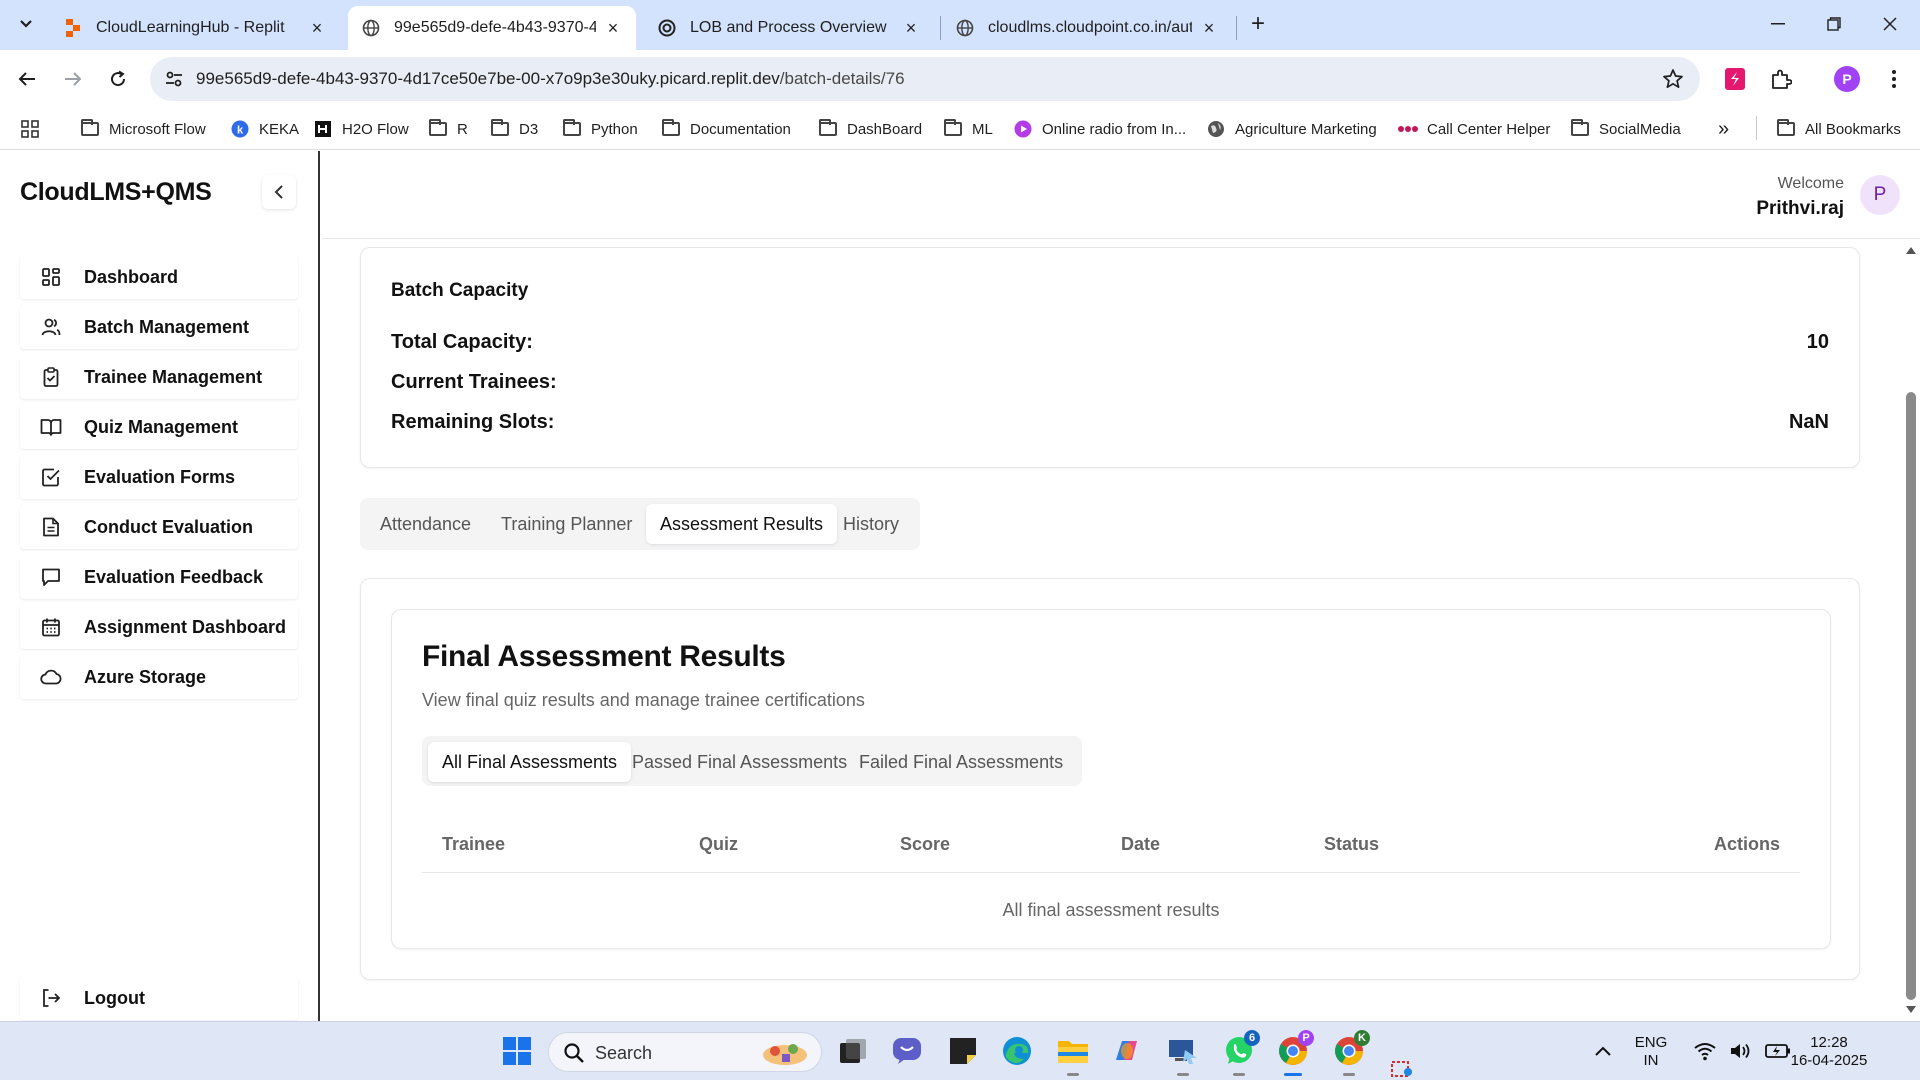 The image size is (1920, 1080). What do you see at coordinates (1847, 79) in the screenshot?
I see `profile-avatar: P` at bounding box center [1847, 79].